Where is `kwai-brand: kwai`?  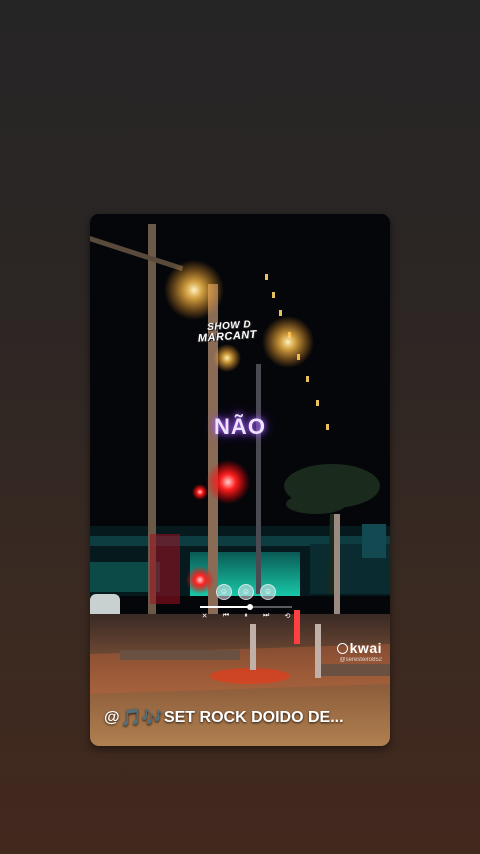
kwai-brand: kwai is located at coordinates (359, 648).